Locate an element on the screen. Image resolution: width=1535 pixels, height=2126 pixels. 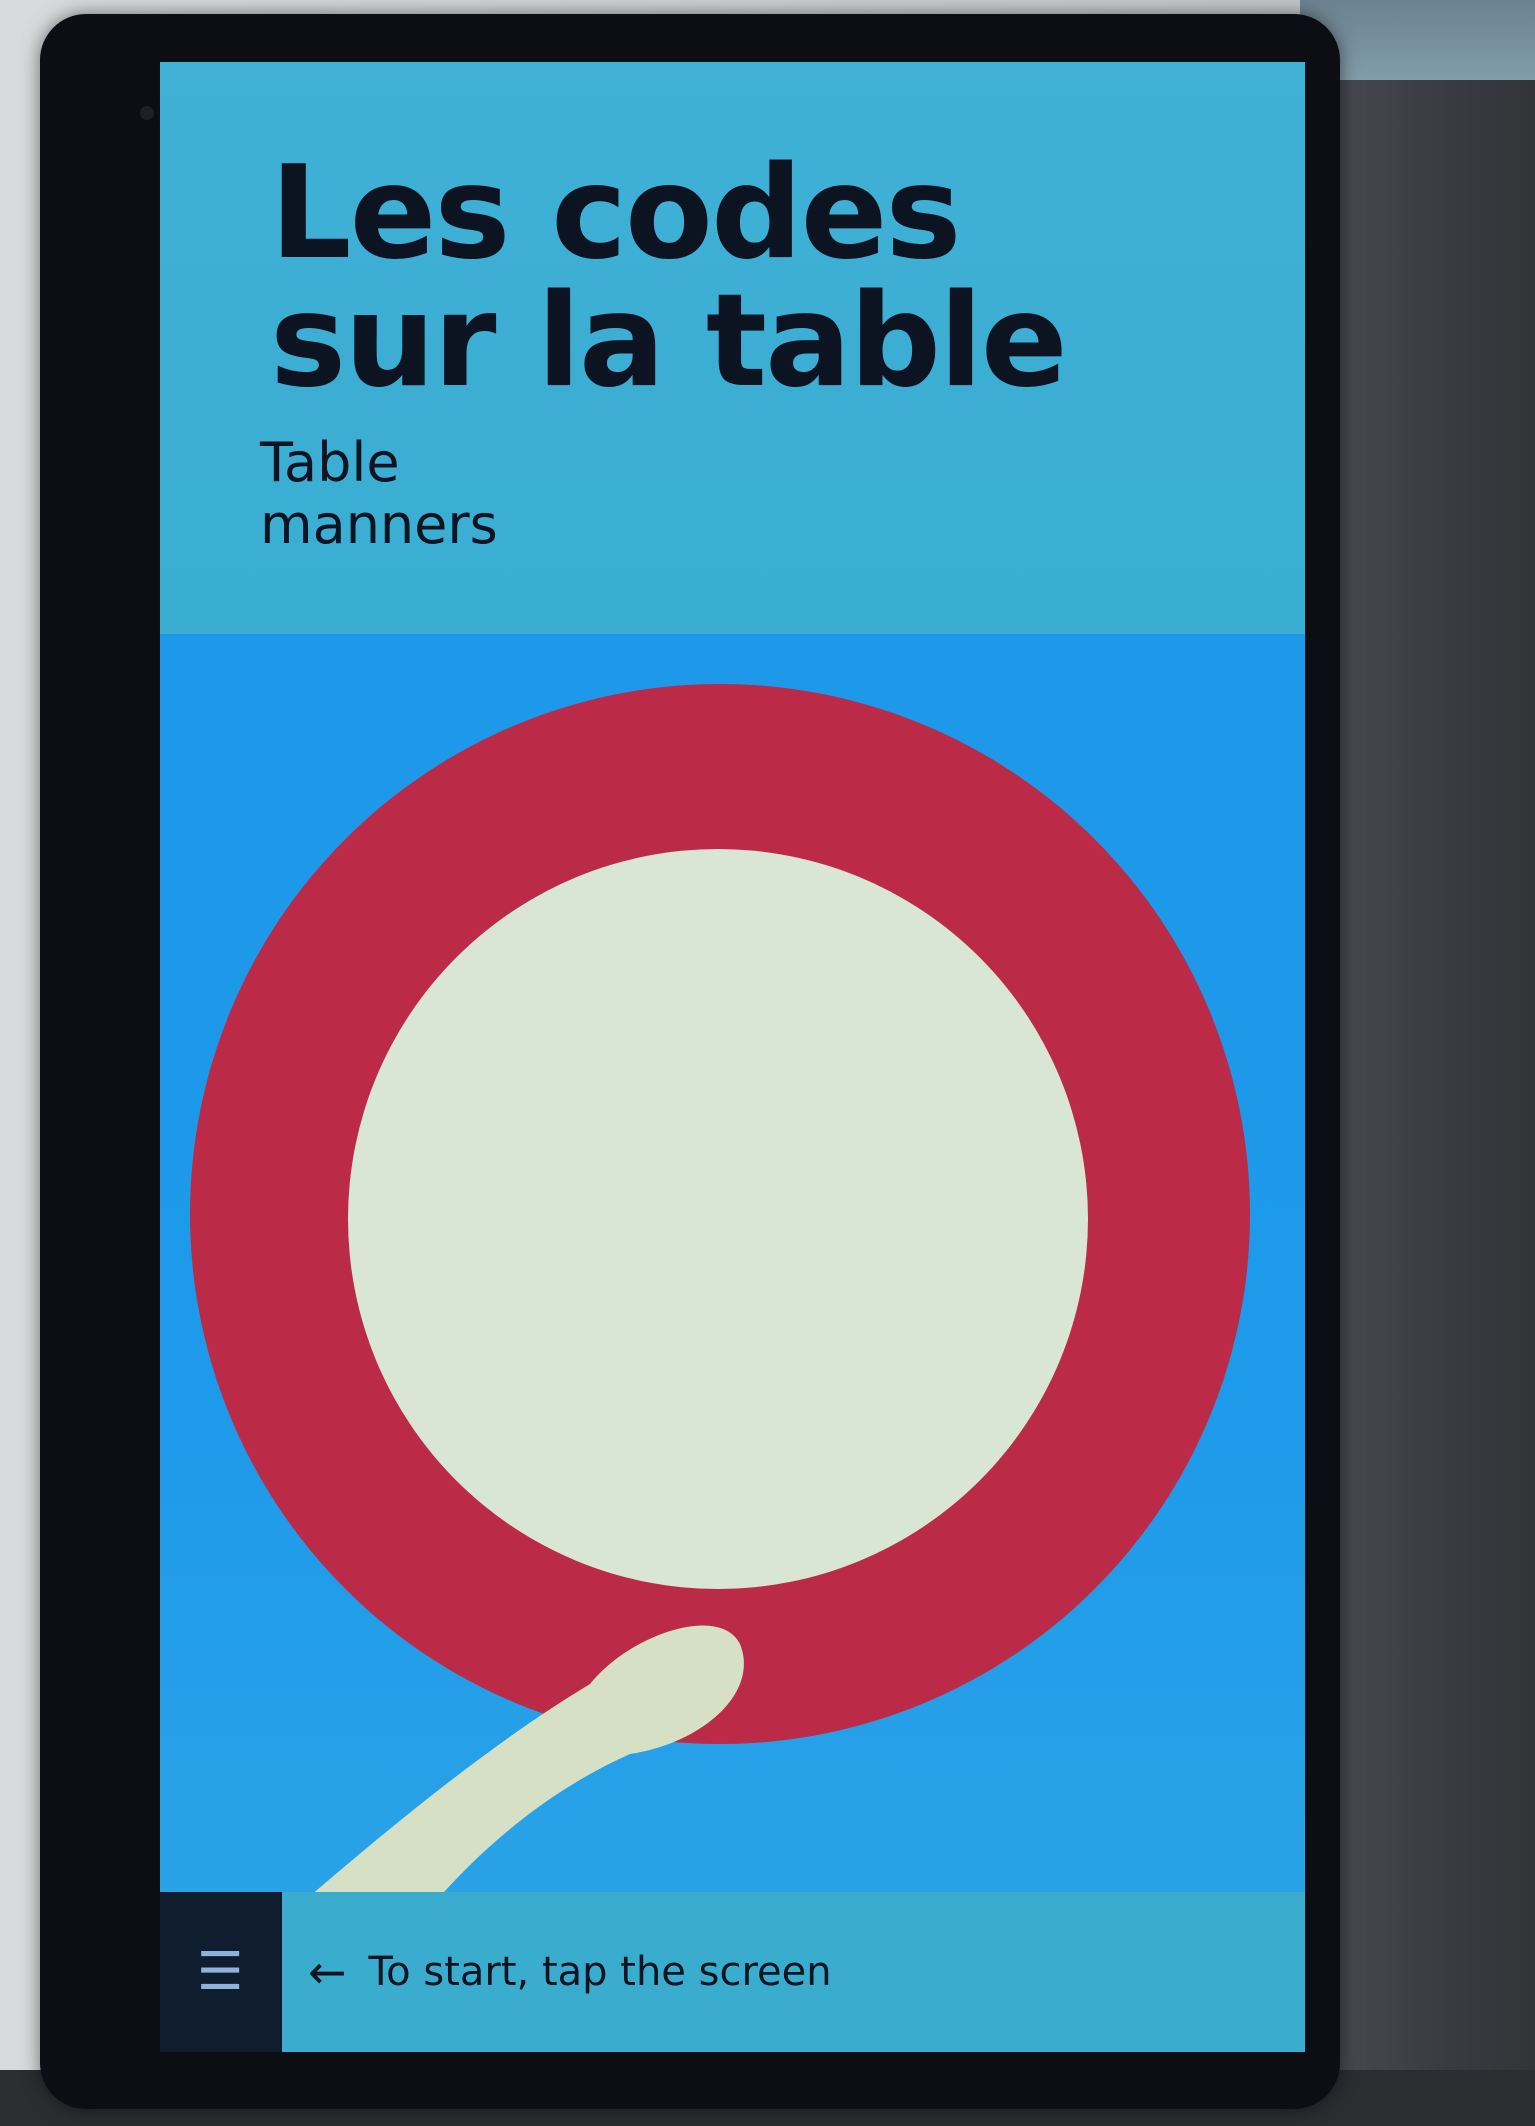
page-title: Les codes sur la table is located at coordinates (669, 277).